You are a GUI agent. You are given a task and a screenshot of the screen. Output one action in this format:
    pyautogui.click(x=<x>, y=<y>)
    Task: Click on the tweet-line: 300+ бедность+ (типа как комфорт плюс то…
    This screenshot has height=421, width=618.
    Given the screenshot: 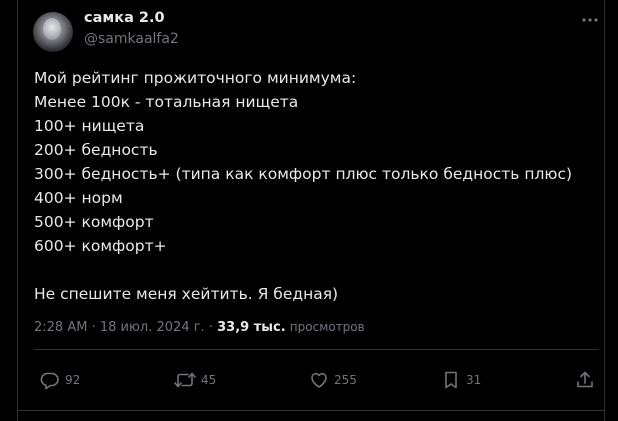 What is the action you would take?
    pyautogui.click(x=303, y=174)
    